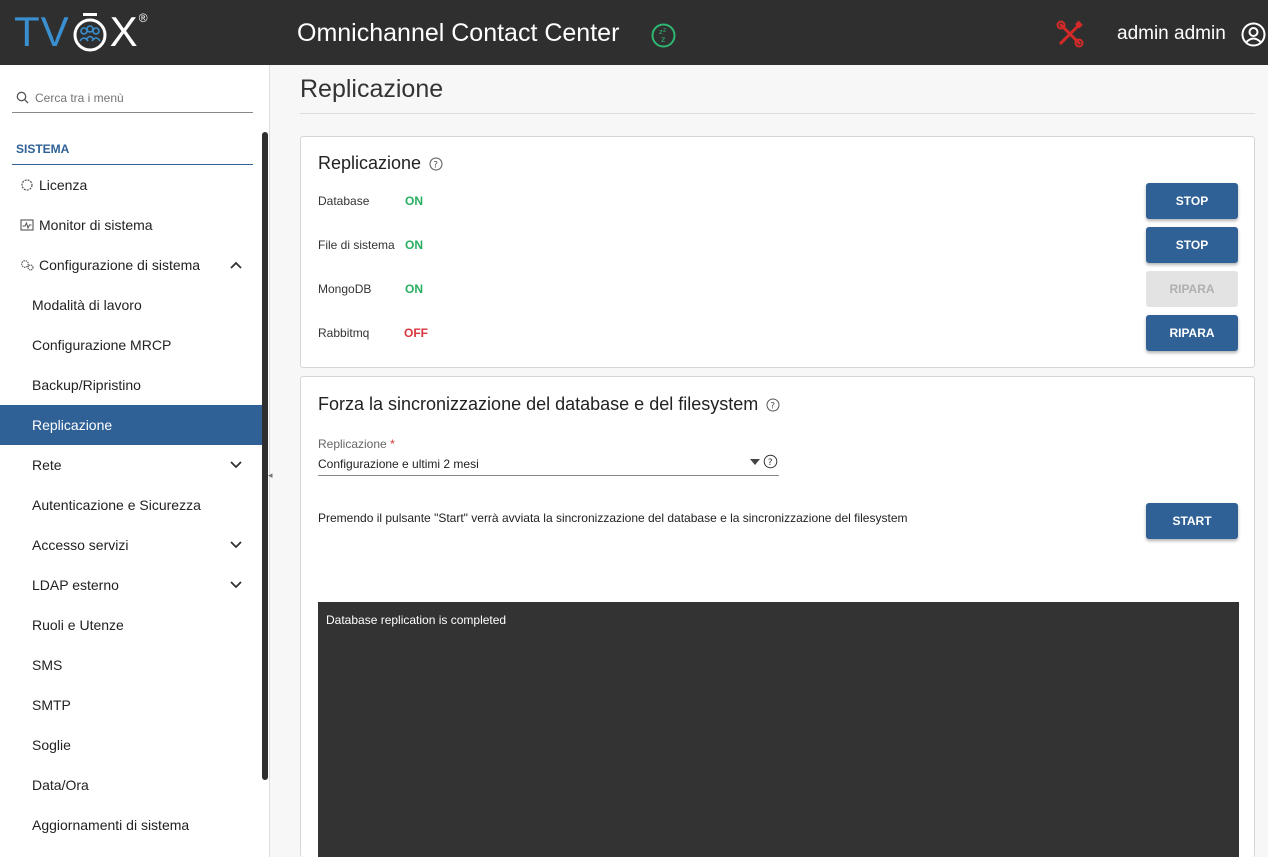  What do you see at coordinates (777, 113) in the screenshot?
I see `title-divider` at bounding box center [777, 113].